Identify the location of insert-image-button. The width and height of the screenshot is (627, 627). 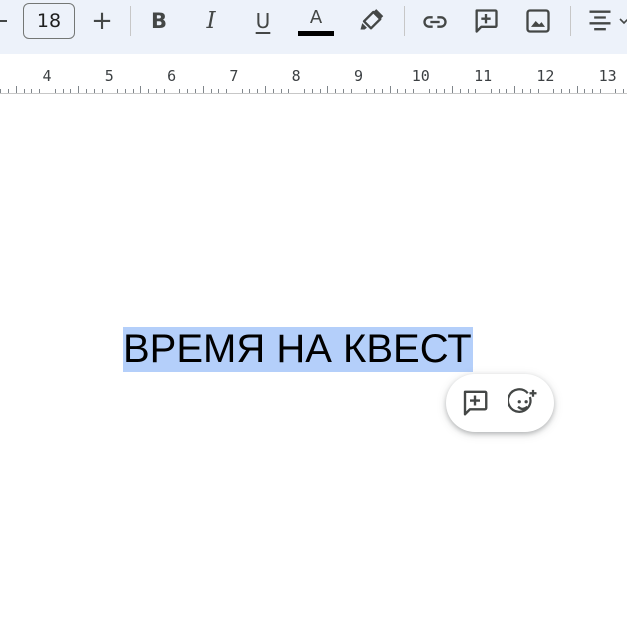
(538, 21).